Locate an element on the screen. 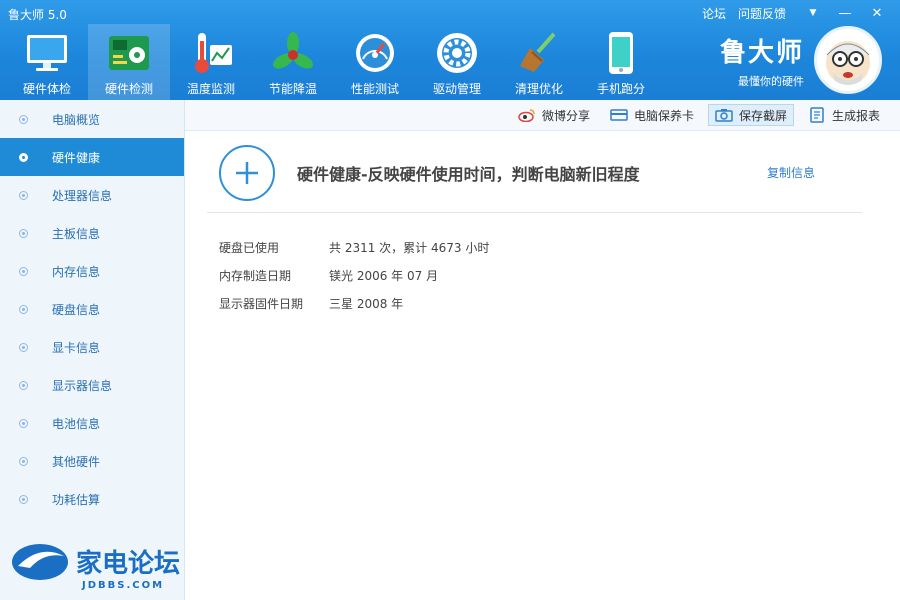 The height and width of the screenshot is (600, 900). save-screenshot-label: 保存截屏 is located at coordinates (762, 115).